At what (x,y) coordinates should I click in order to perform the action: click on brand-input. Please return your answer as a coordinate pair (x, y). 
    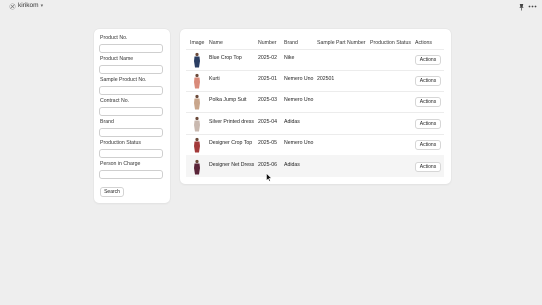
    Looking at the image, I should click on (131, 132).